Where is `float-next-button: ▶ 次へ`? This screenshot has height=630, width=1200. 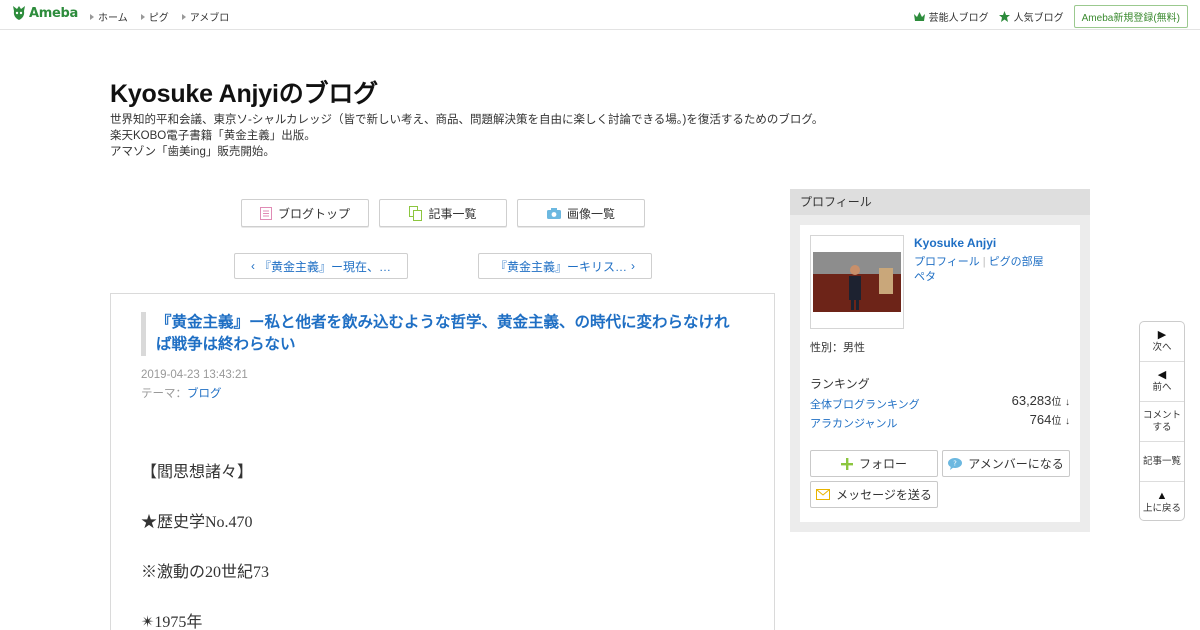
float-next-button: ▶ 次へ is located at coordinates (1162, 342).